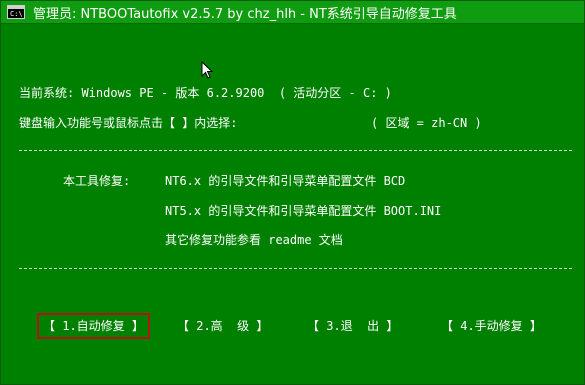 The width and height of the screenshot is (585, 385). Describe the element at coordinates (93, 326) in the screenshot. I see `auto-repair-button: 【 1.自动修复 】` at that location.